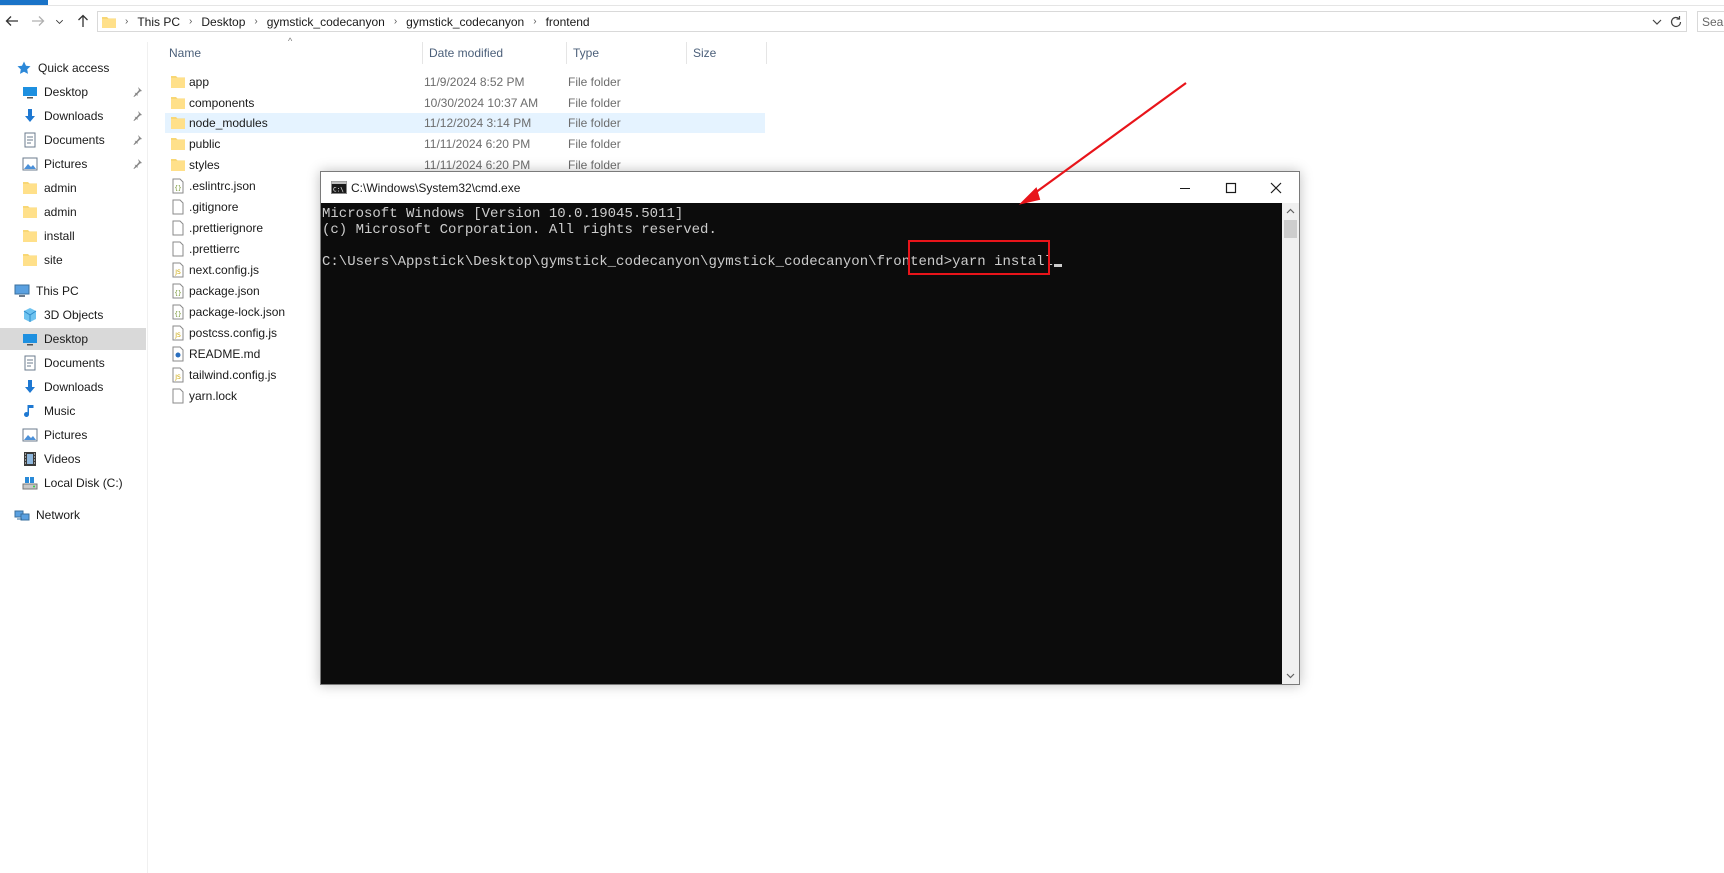 The image size is (1724, 873). What do you see at coordinates (1185, 187) in the screenshot?
I see `minimize-button` at bounding box center [1185, 187].